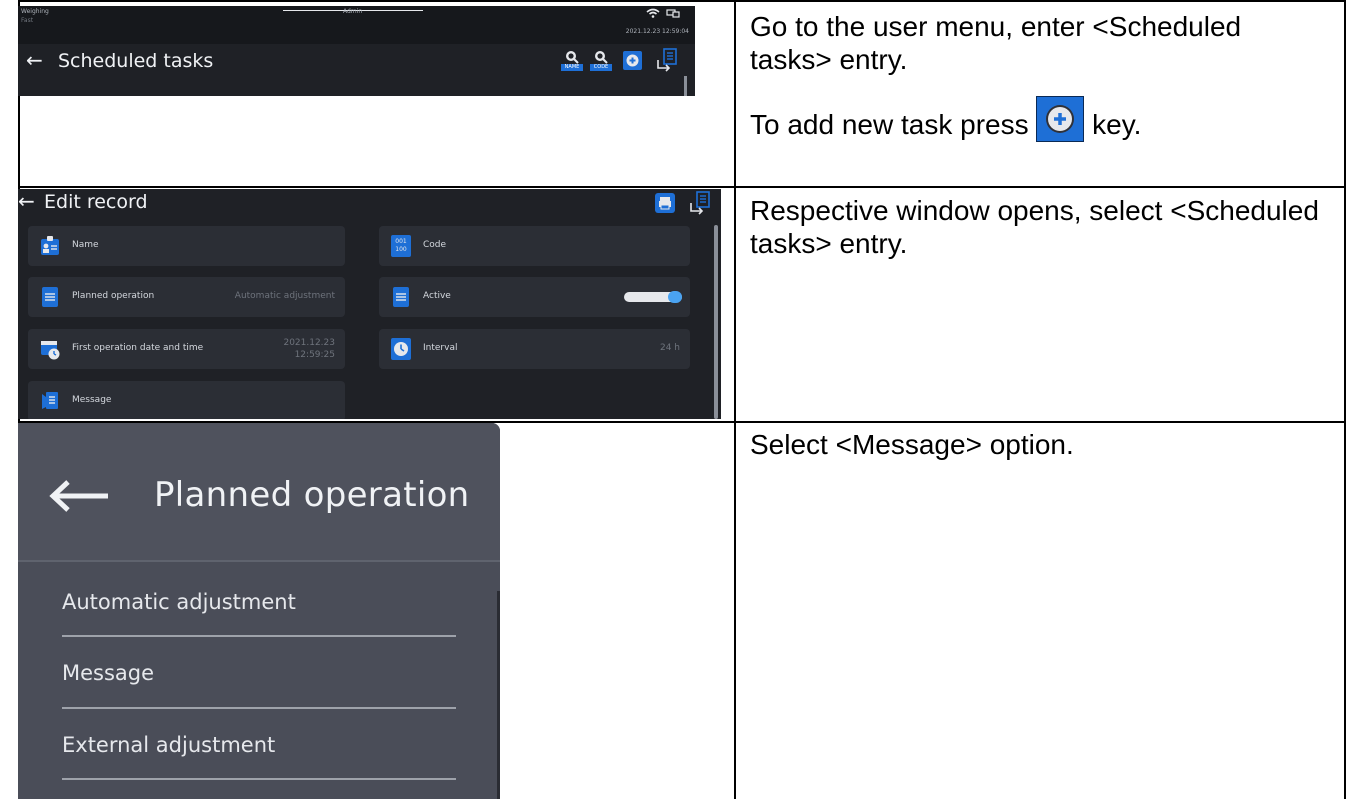 The height and width of the screenshot is (799, 1350). Describe the element at coordinates (675, 297) in the screenshot. I see `toggle-knob` at that location.